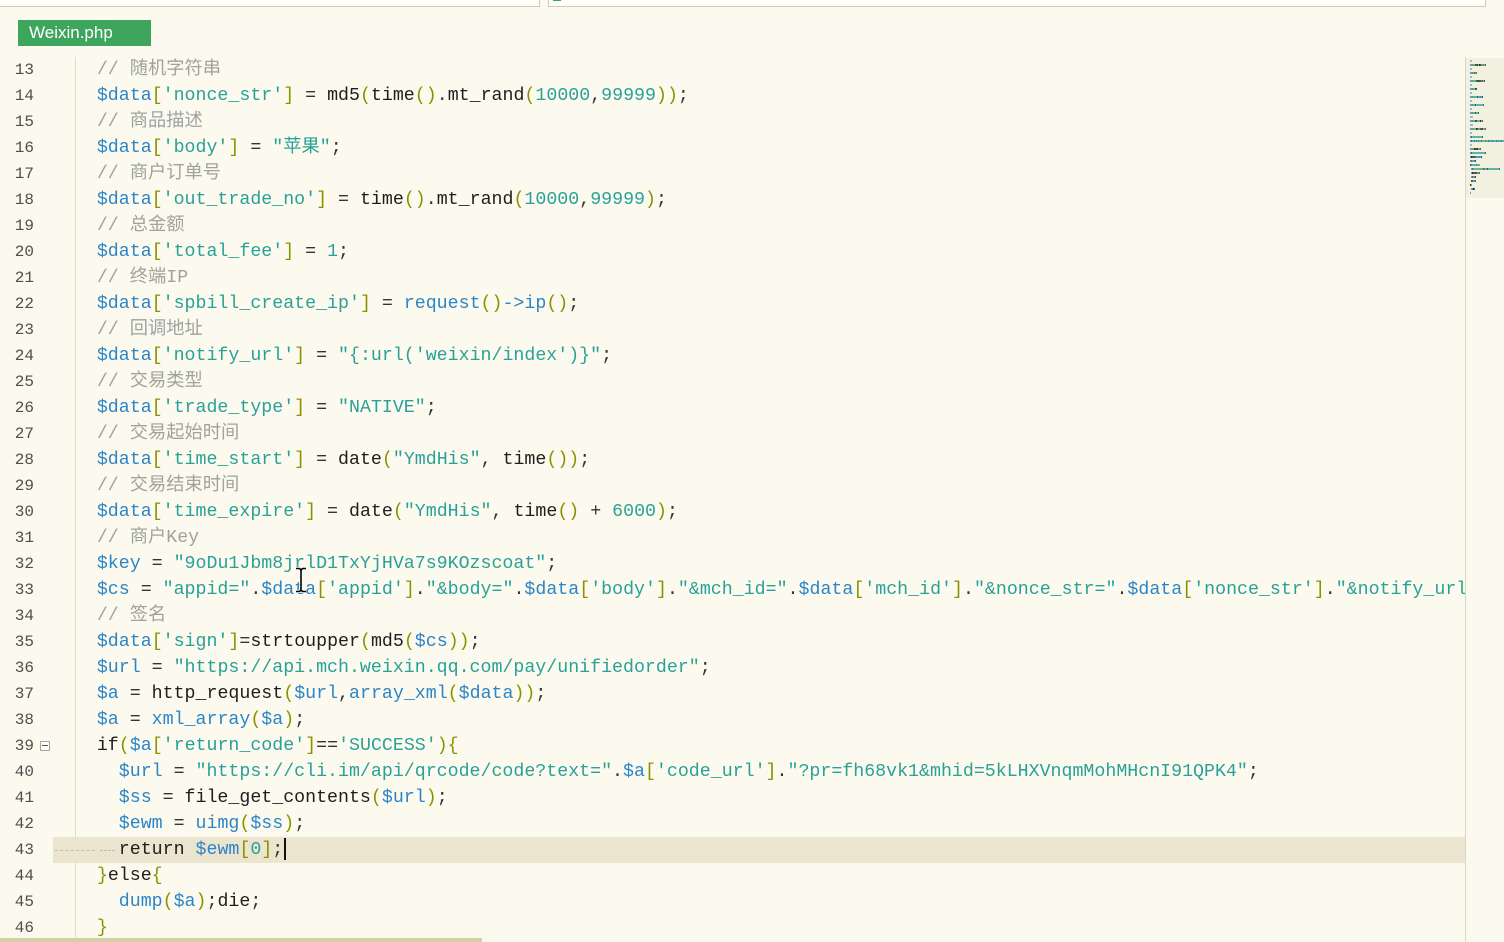 This screenshot has height=942, width=1504. I want to click on code-token: $a, so click(108, 694).